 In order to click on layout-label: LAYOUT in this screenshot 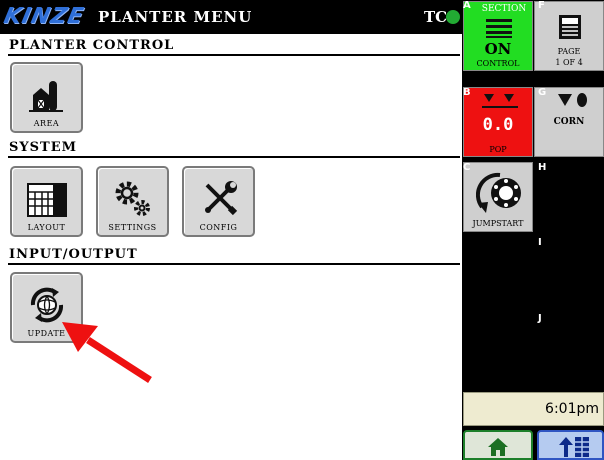, I will do `click(46, 227)`.